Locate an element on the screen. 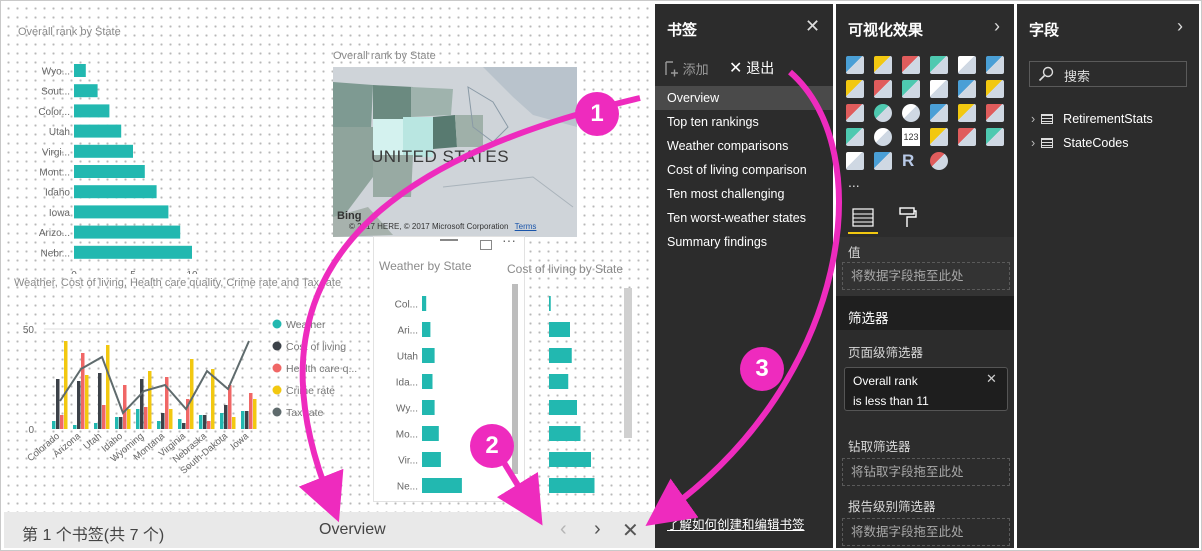  annotation-callout-1: 1 is located at coordinates (597, 114).